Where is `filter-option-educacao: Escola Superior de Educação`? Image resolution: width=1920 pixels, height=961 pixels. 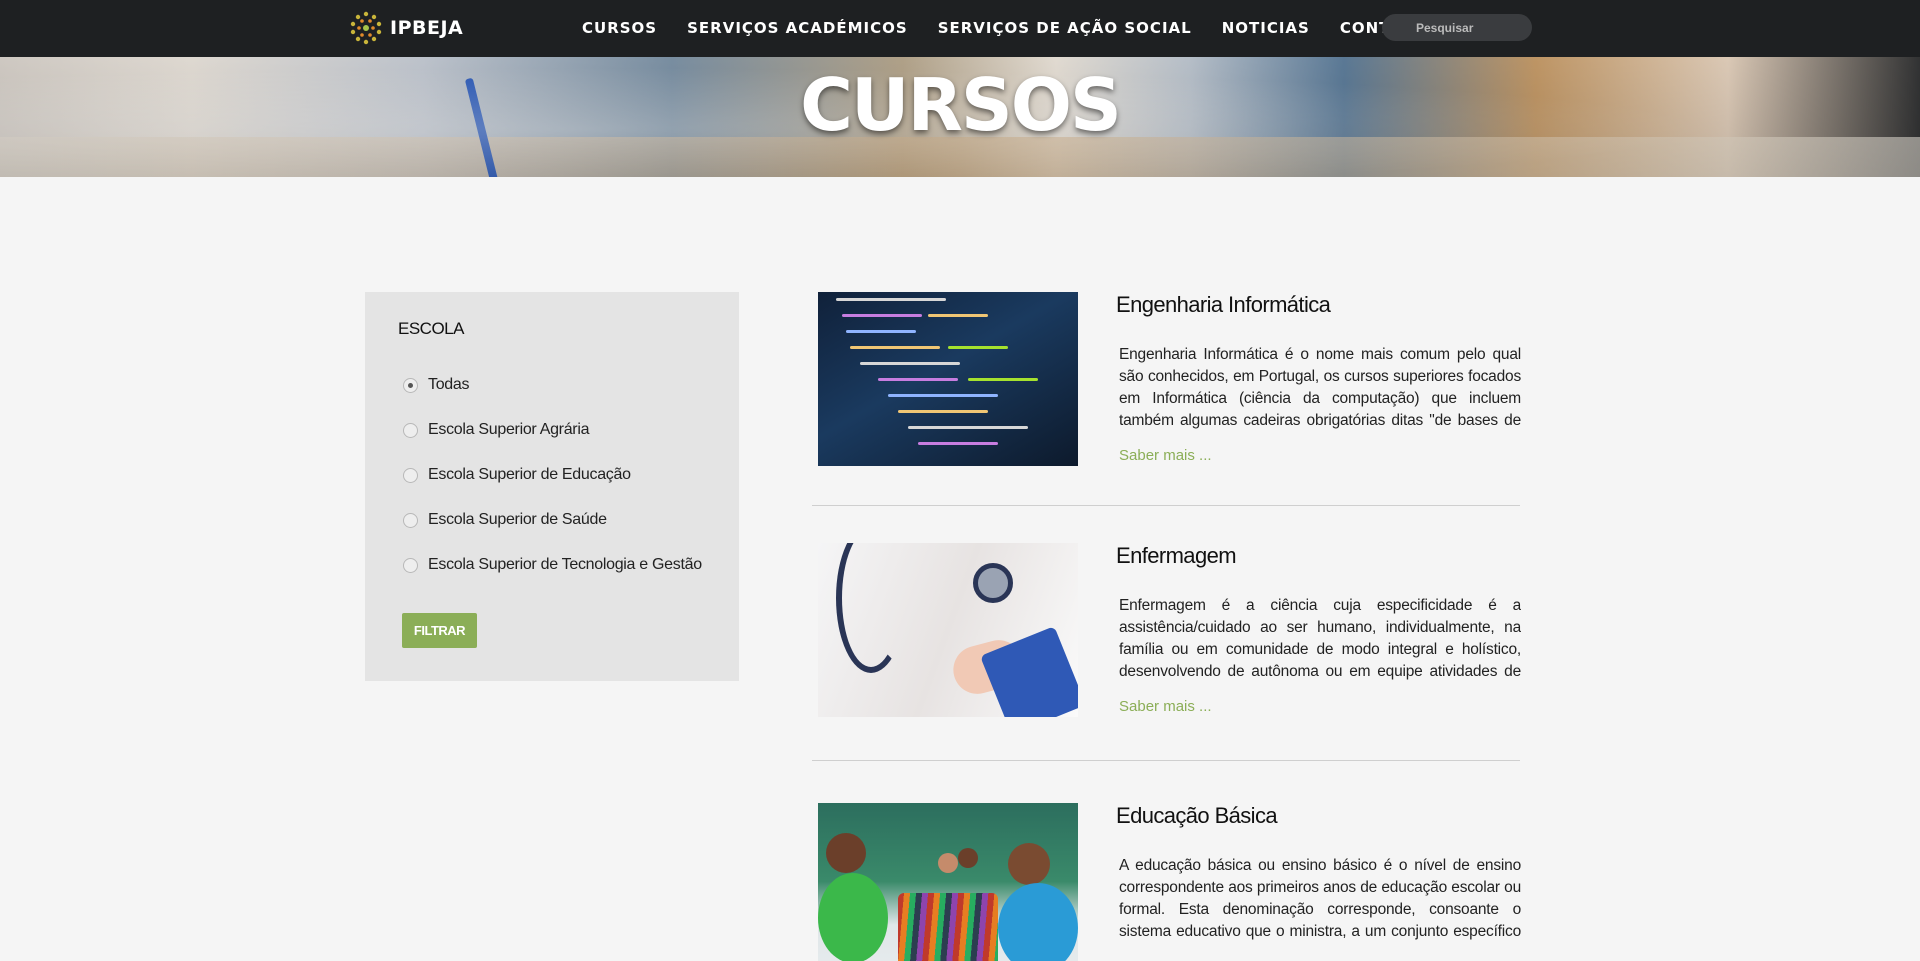 filter-option-educacao: Escola Superior de Educação is located at coordinates (517, 475).